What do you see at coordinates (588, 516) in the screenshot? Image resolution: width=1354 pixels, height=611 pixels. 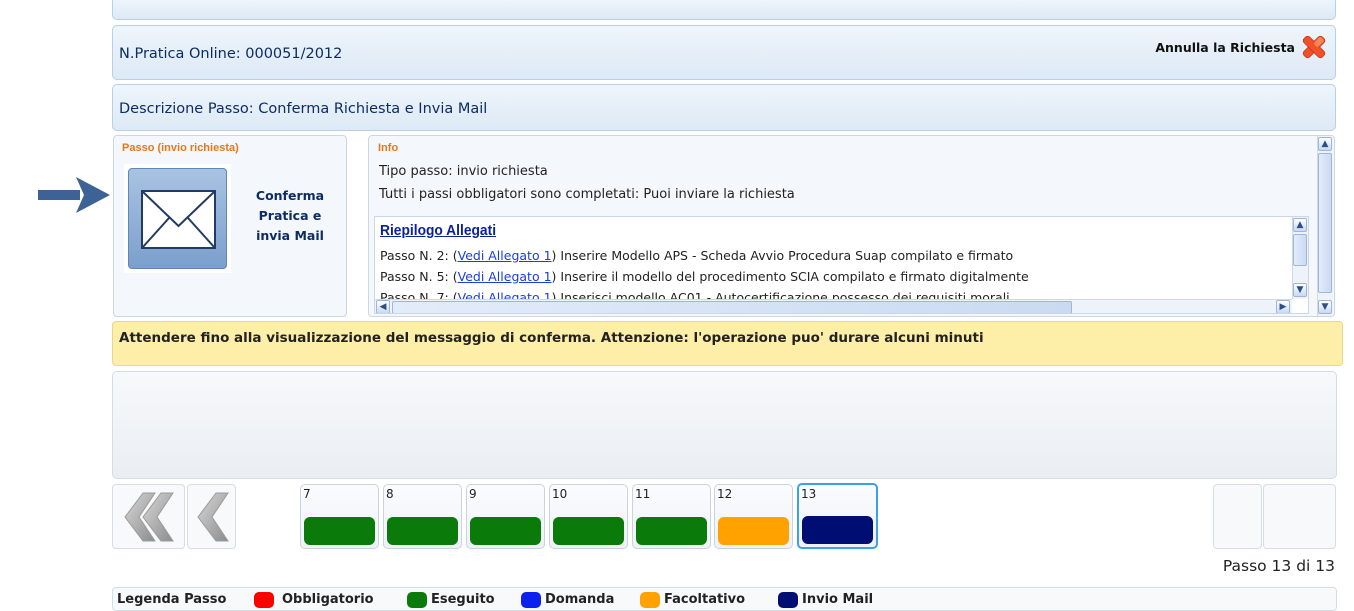 I see `step-10: 10` at bounding box center [588, 516].